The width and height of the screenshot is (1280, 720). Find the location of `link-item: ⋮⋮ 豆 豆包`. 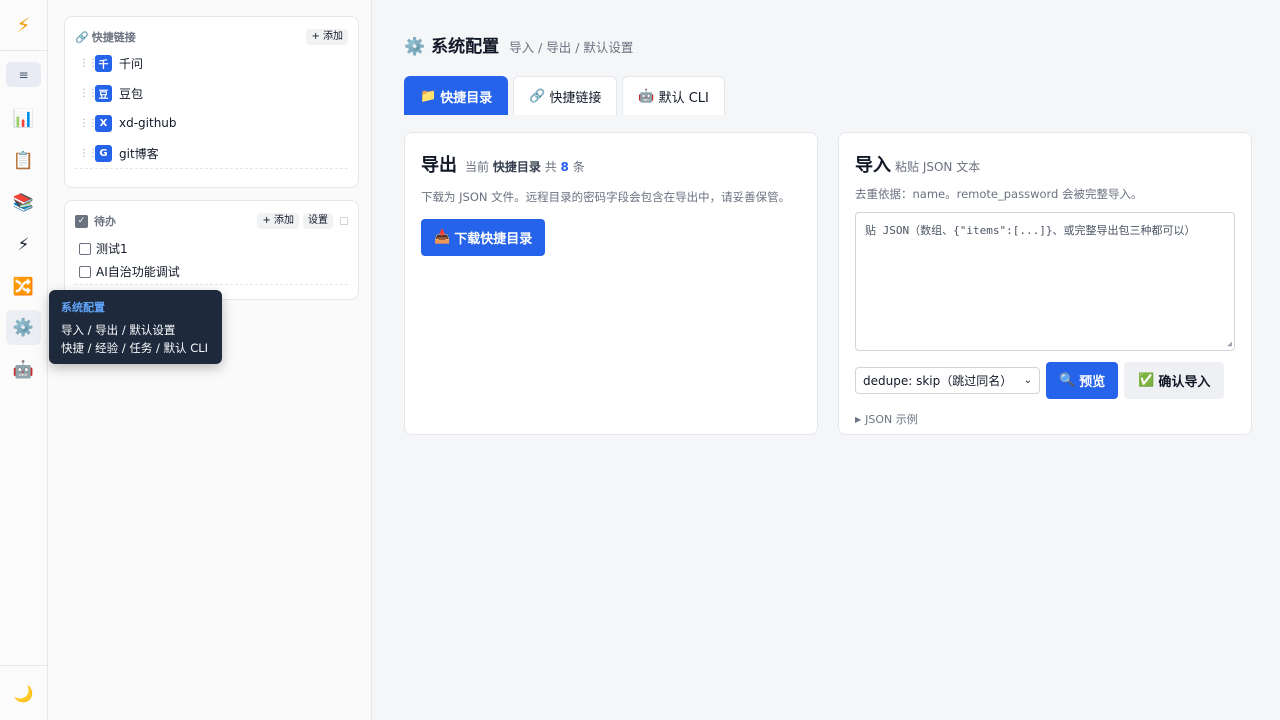

link-item: ⋮⋮ 豆 豆包 is located at coordinates (211, 93).